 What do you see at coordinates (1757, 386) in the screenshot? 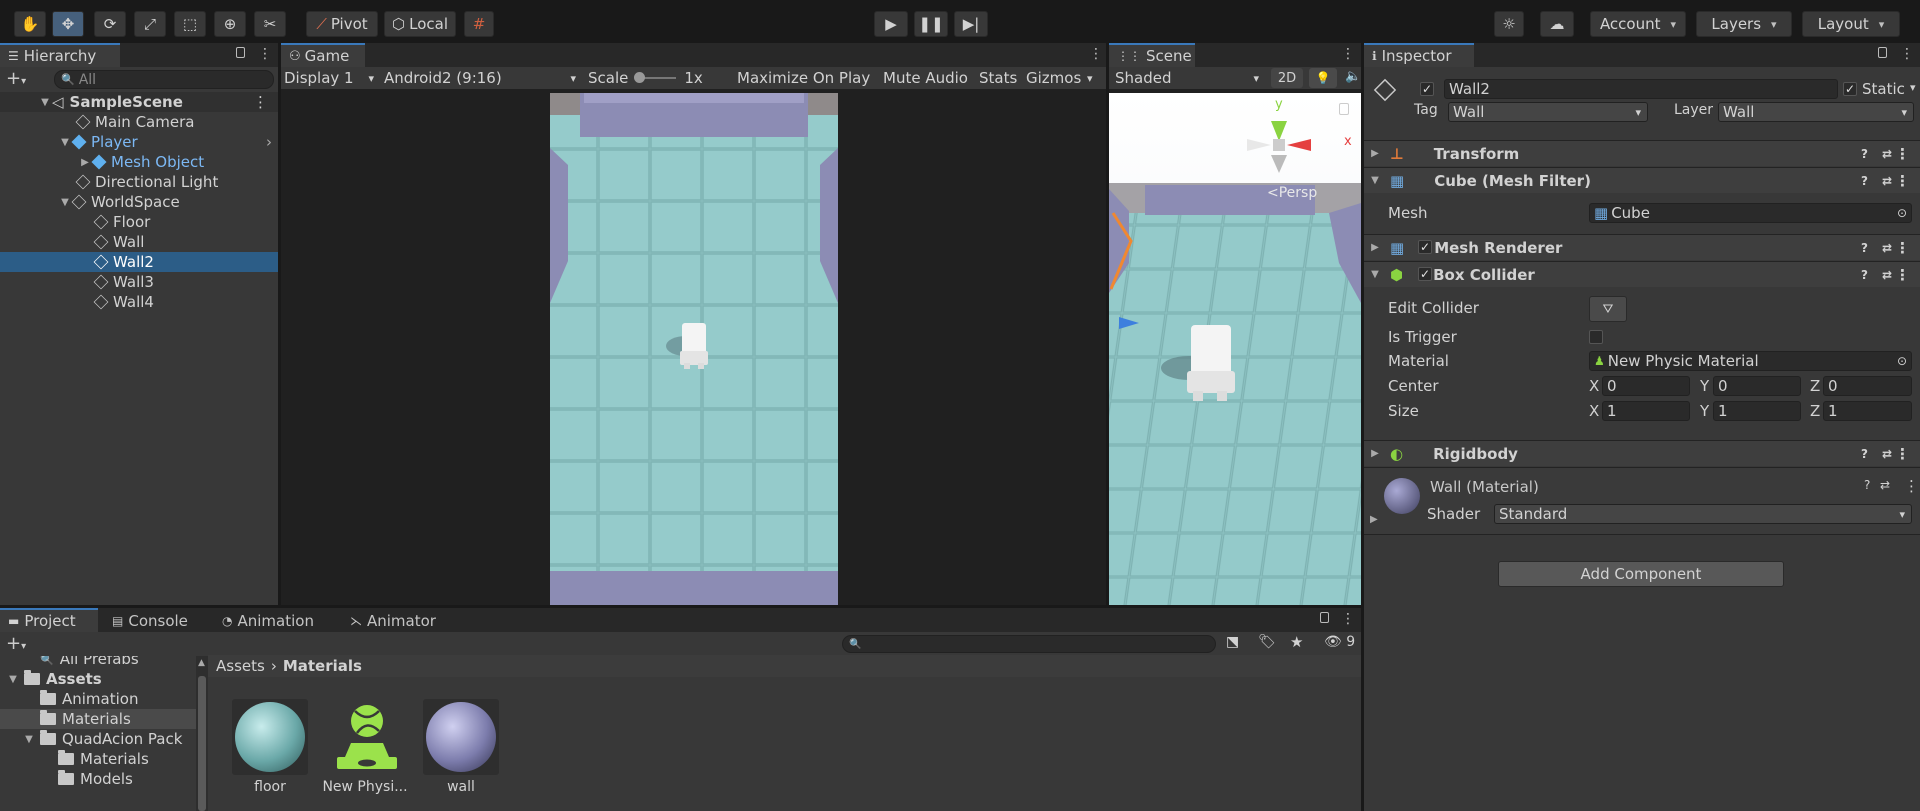
I see `center-y-field: 0` at bounding box center [1757, 386].